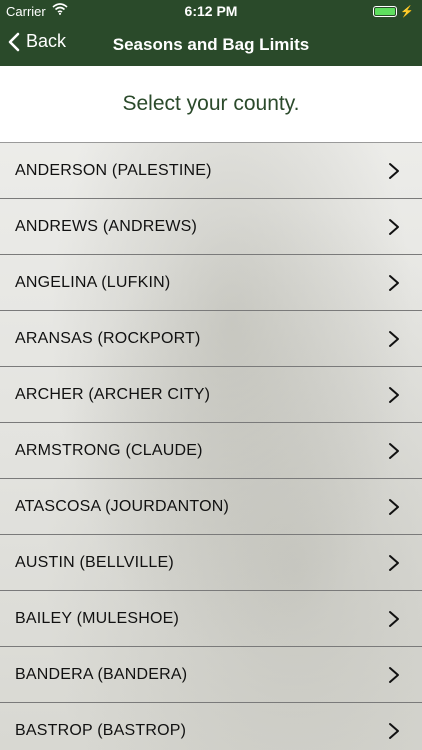 This screenshot has width=422, height=750. What do you see at coordinates (393, 11) in the screenshot?
I see `battery-icon: ⚡` at bounding box center [393, 11].